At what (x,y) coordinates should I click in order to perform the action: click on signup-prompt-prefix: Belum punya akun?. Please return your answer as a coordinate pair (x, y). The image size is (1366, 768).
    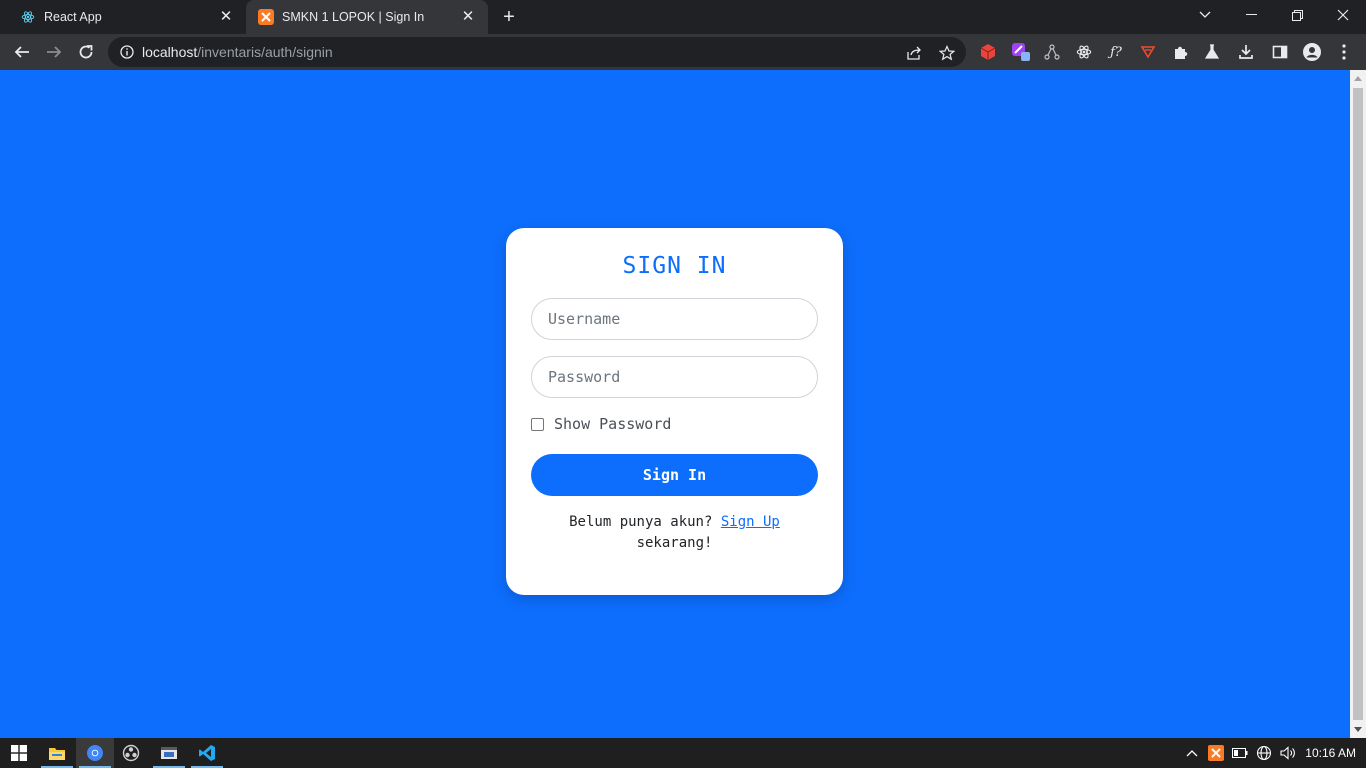
    Looking at the image, I should click on (641, 522).